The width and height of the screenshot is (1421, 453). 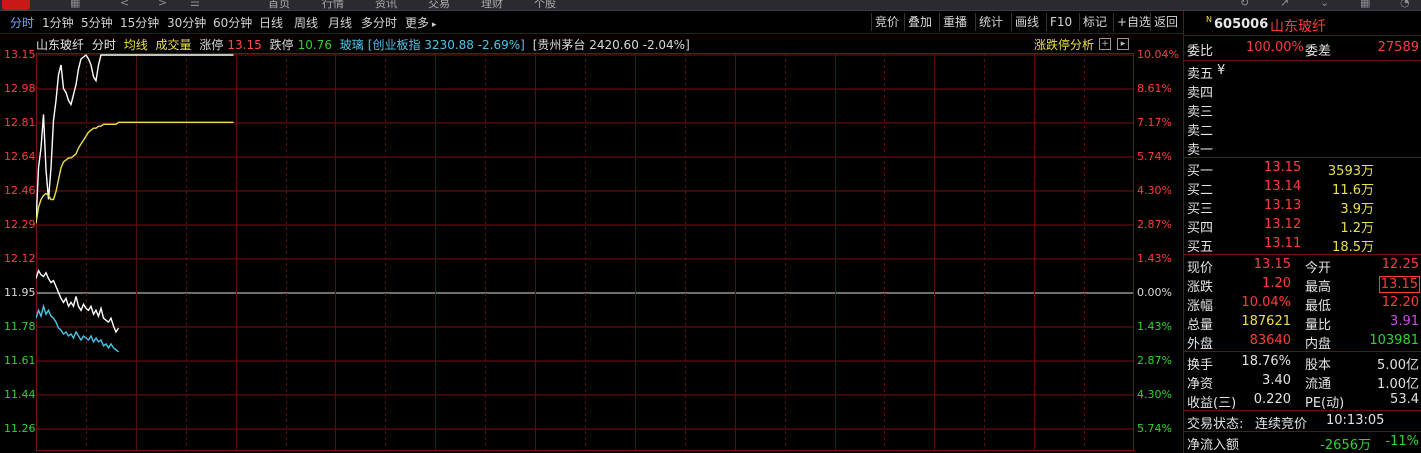 What do you see at coordinates (1394, 340) in the screenshot?
I see `stat-value: 103981` at bounding box center [1394, 340].